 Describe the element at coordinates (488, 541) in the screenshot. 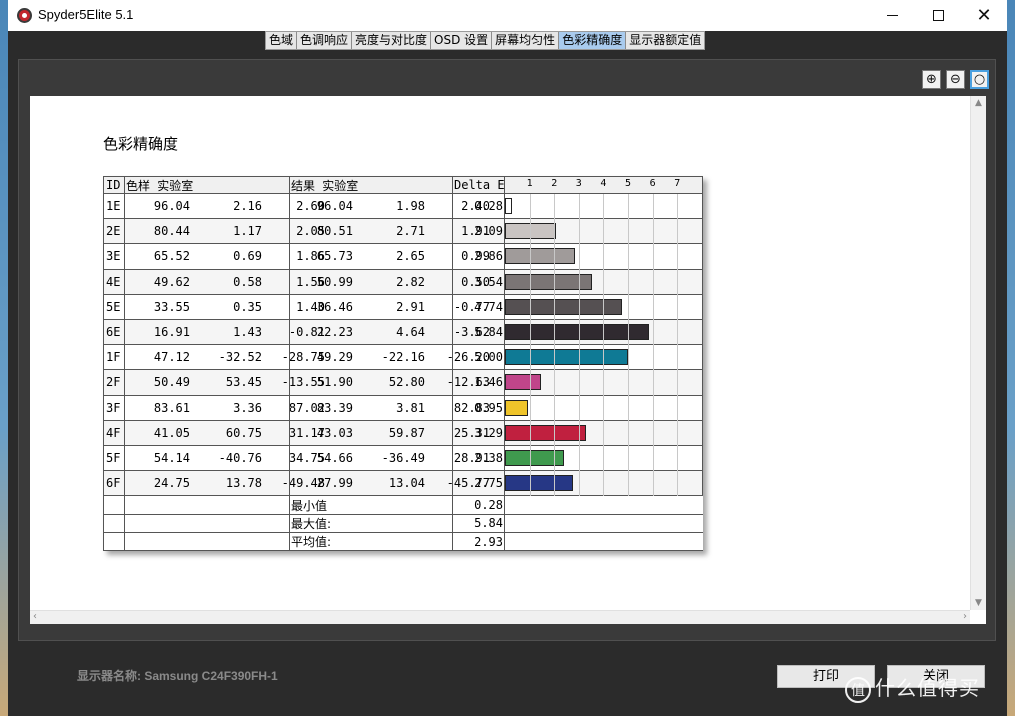

I see `stat-value: 2.93` at that location.